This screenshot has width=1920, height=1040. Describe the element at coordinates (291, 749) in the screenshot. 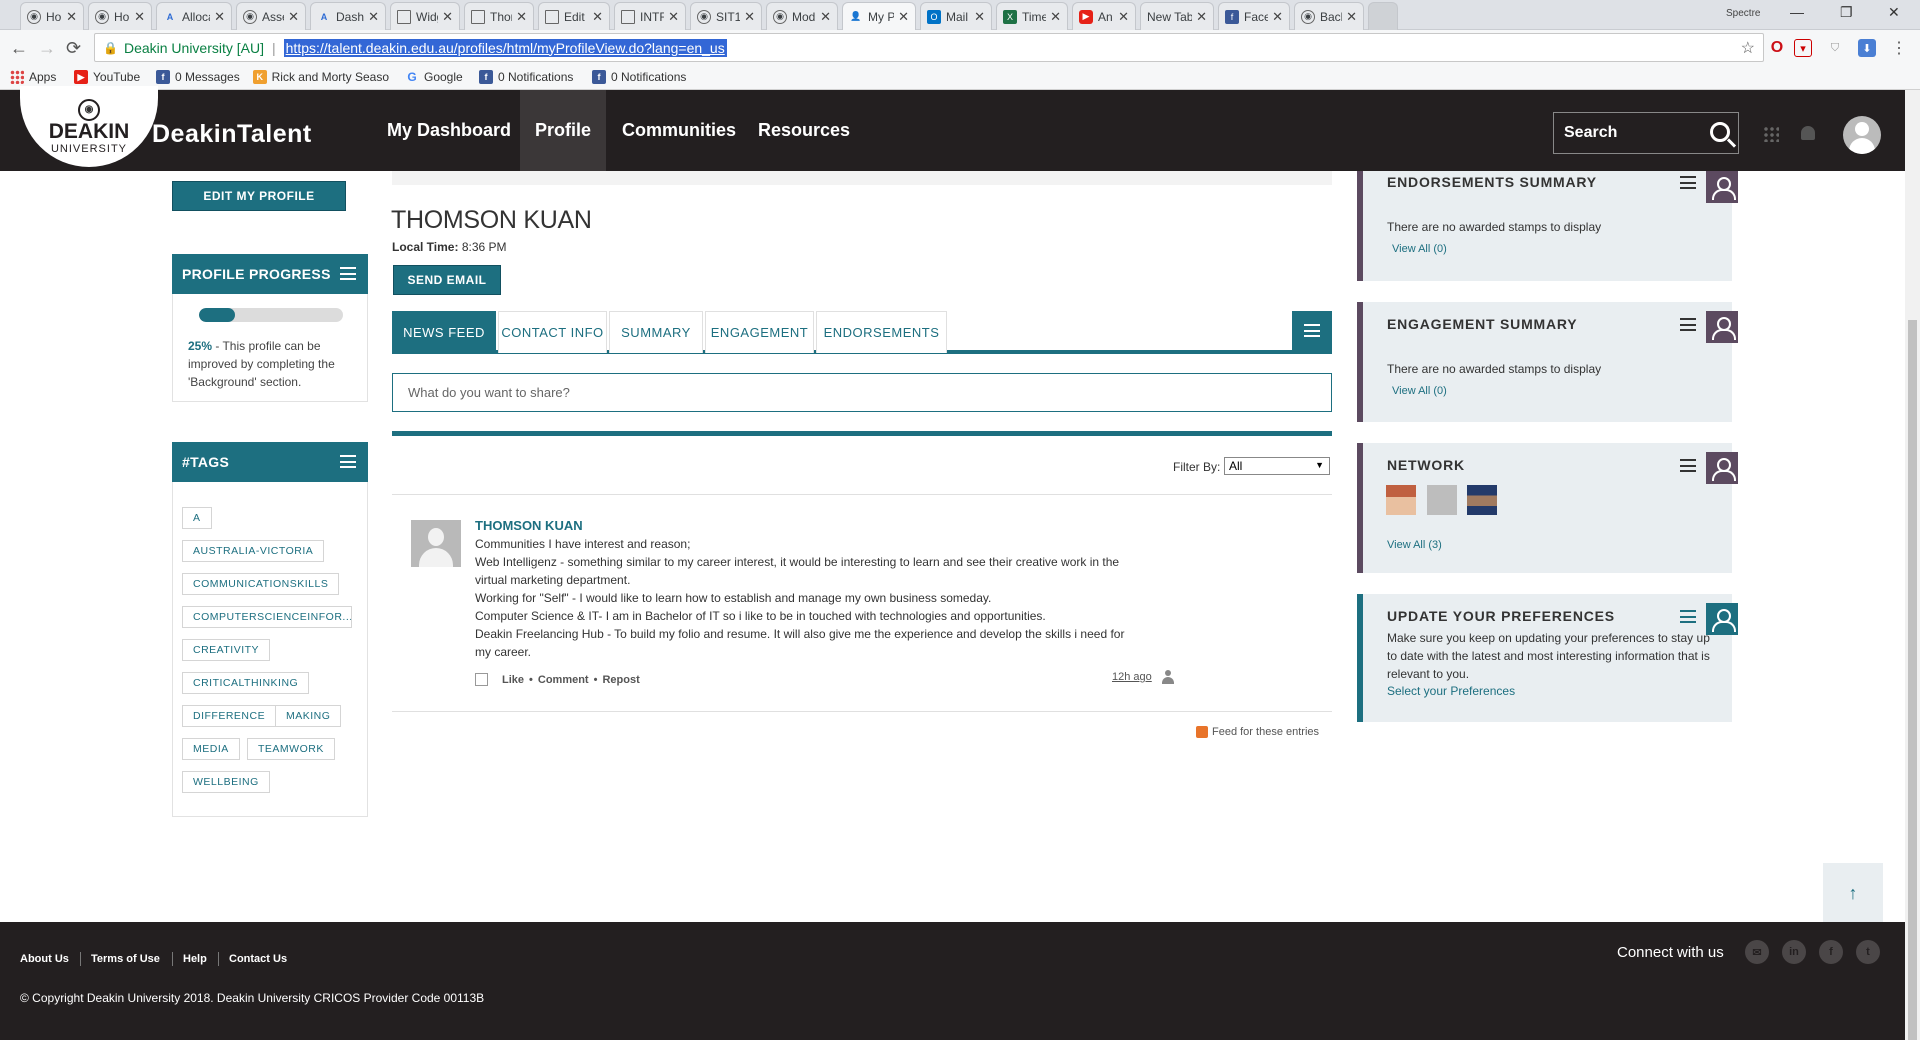

I see `tag-item: TEAMWORK` at that location.